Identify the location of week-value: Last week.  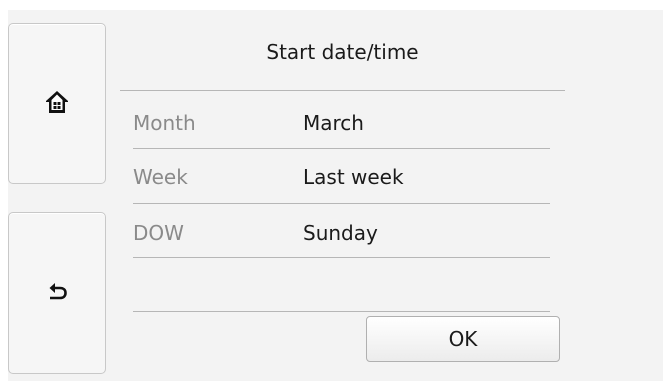
(353, 177).